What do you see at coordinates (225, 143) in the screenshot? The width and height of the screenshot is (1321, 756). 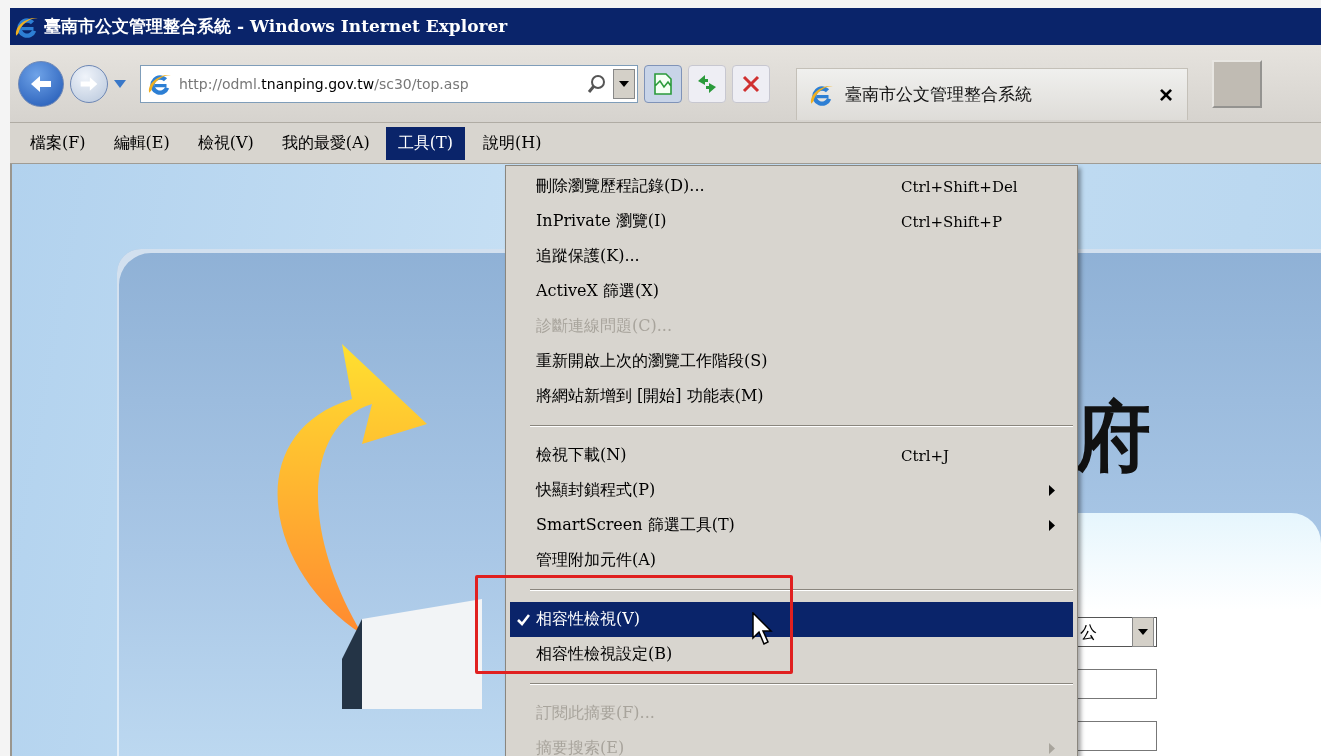 I see `menu-item: 檢視(V)` at bounding box center [225, 143].